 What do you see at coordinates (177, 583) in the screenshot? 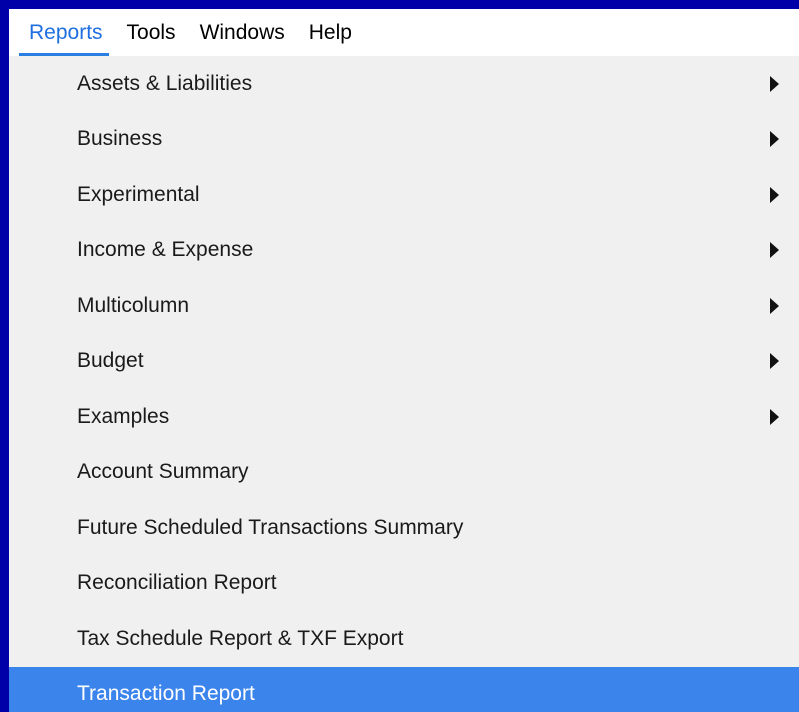
I see `menu-item-label: Reconciliation Report` at bounding box center [177, 583].